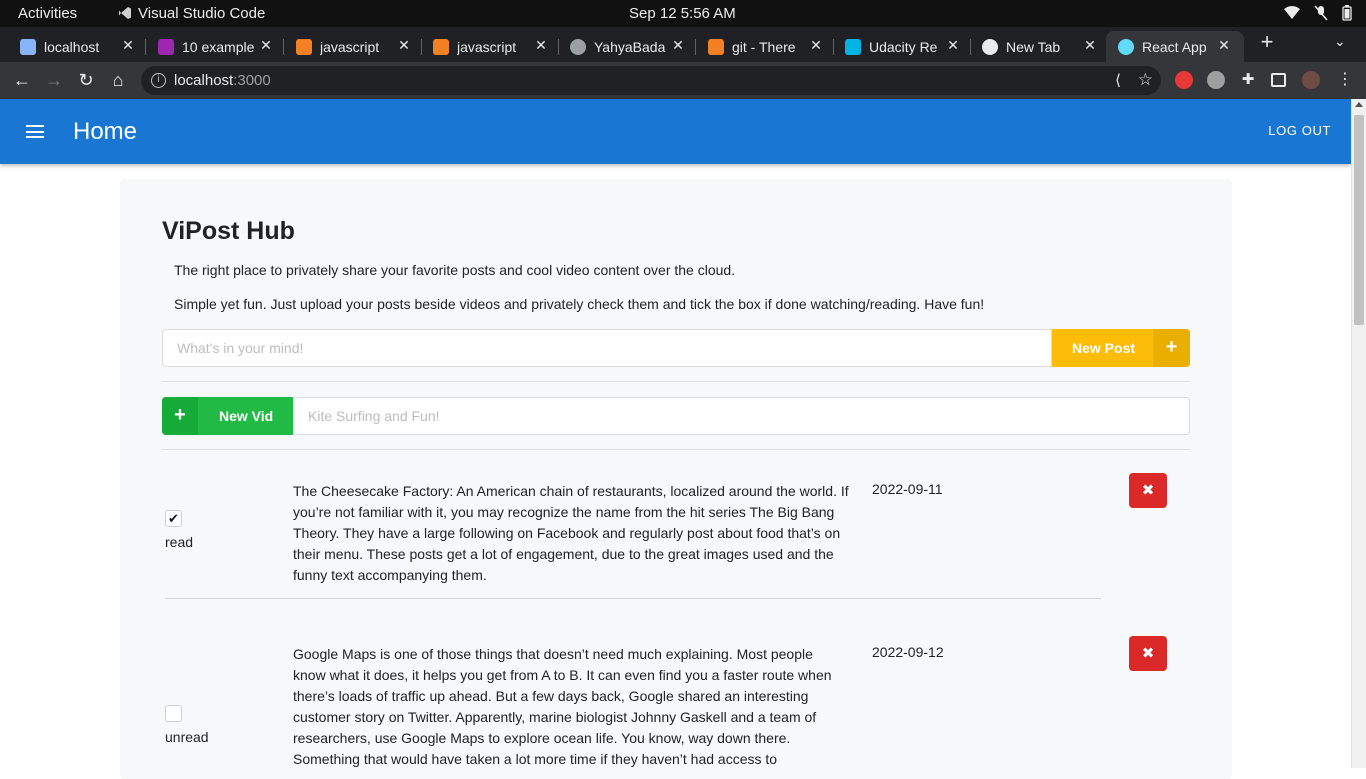 The height and width of the screenshot is (779, 1366). Describe the element at coordinates (1359, 104) in the screenshot. I see `scroll-up-icon` at that location.